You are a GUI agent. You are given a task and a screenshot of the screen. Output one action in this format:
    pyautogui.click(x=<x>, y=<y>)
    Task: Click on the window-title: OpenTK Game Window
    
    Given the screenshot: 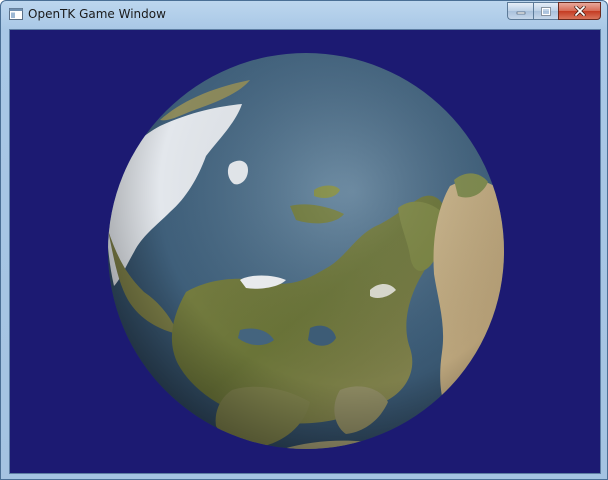 What is the action you would take?
    pyautogui.click(x=97, y=14)
    